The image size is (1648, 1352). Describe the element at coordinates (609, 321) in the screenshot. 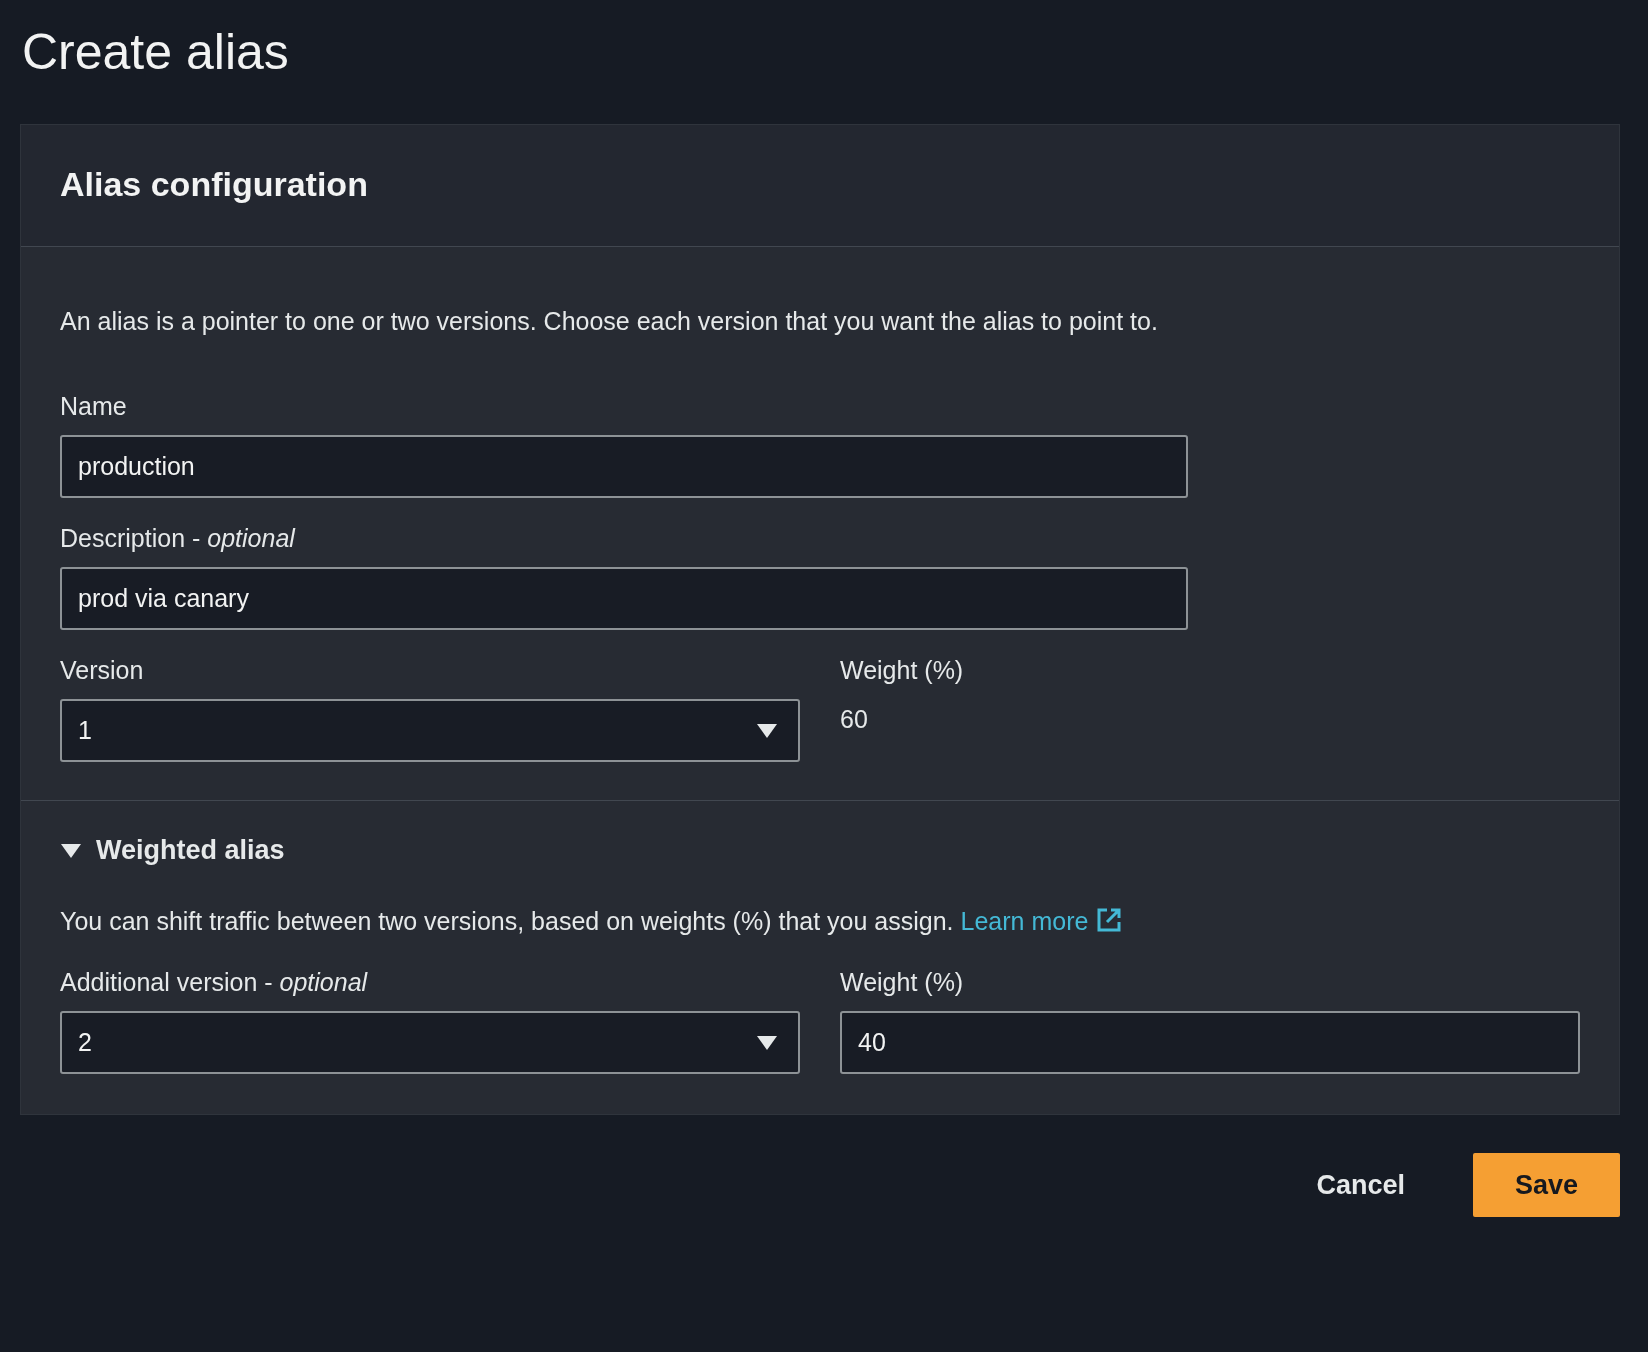

I see `intro-text: An alias is a pointer to one or two versions. Choose each version that you want the alias to point to.` at that location.